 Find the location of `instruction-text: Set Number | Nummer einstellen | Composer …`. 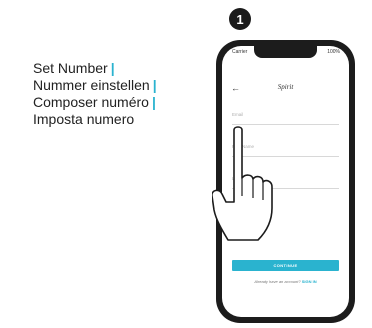

instruction-text: Set Number | Nummer einstellen | Composer … is located at coordinates (95, 94).